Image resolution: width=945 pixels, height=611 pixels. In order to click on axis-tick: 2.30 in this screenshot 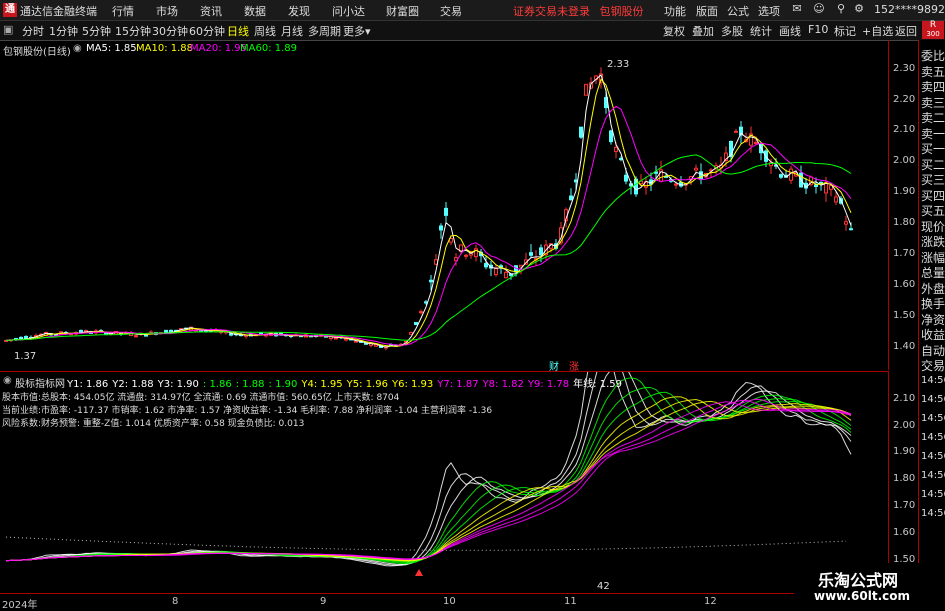, I will do `click(904, 68)`.